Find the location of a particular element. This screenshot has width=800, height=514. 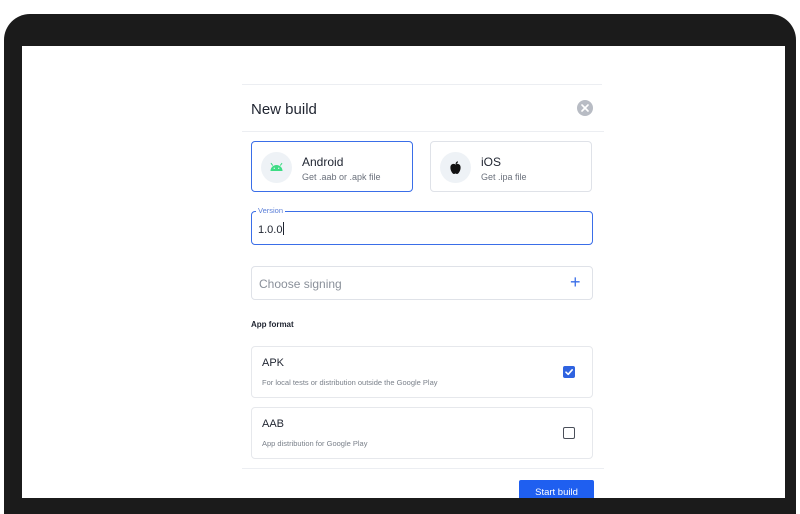

version-input: 1.0.0 is located at coordinates (271, 229).